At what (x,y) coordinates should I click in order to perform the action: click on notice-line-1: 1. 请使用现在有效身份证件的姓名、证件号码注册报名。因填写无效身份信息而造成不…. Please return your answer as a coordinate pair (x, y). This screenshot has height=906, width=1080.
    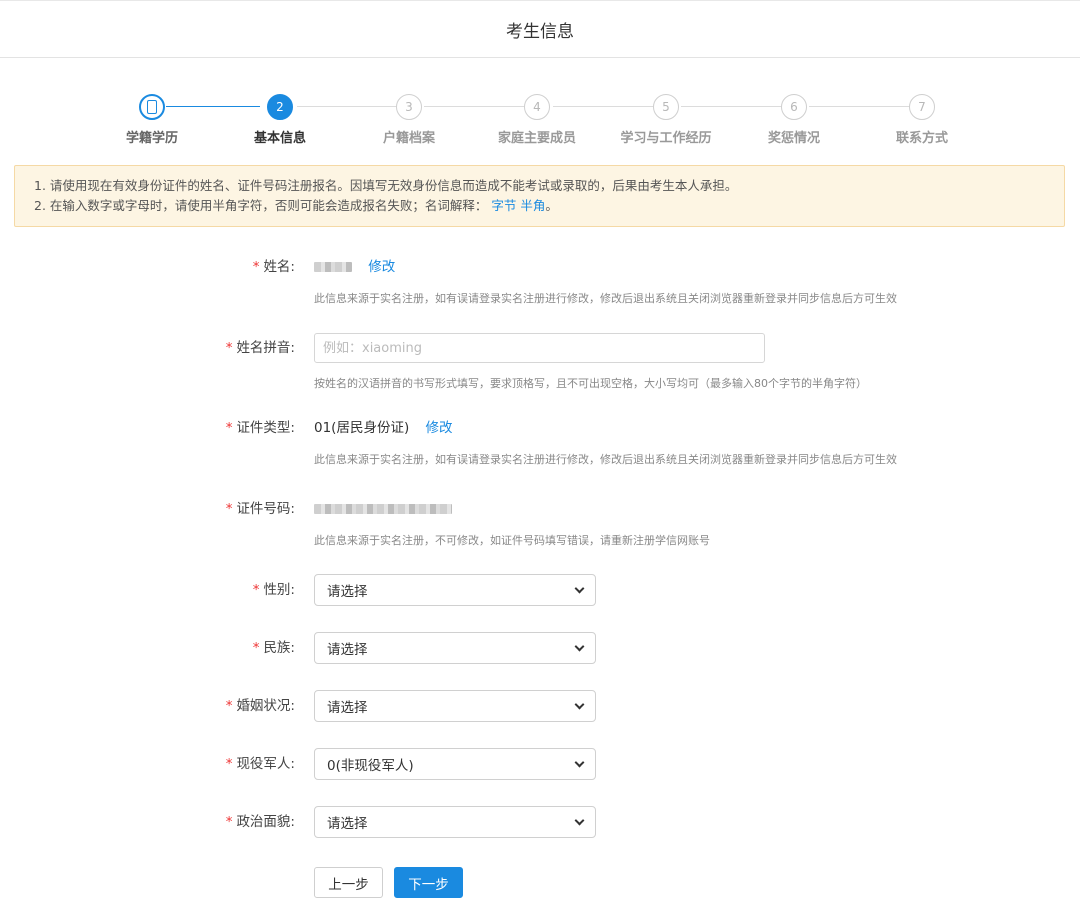
    Looking at the image, I should click on (386, 185).